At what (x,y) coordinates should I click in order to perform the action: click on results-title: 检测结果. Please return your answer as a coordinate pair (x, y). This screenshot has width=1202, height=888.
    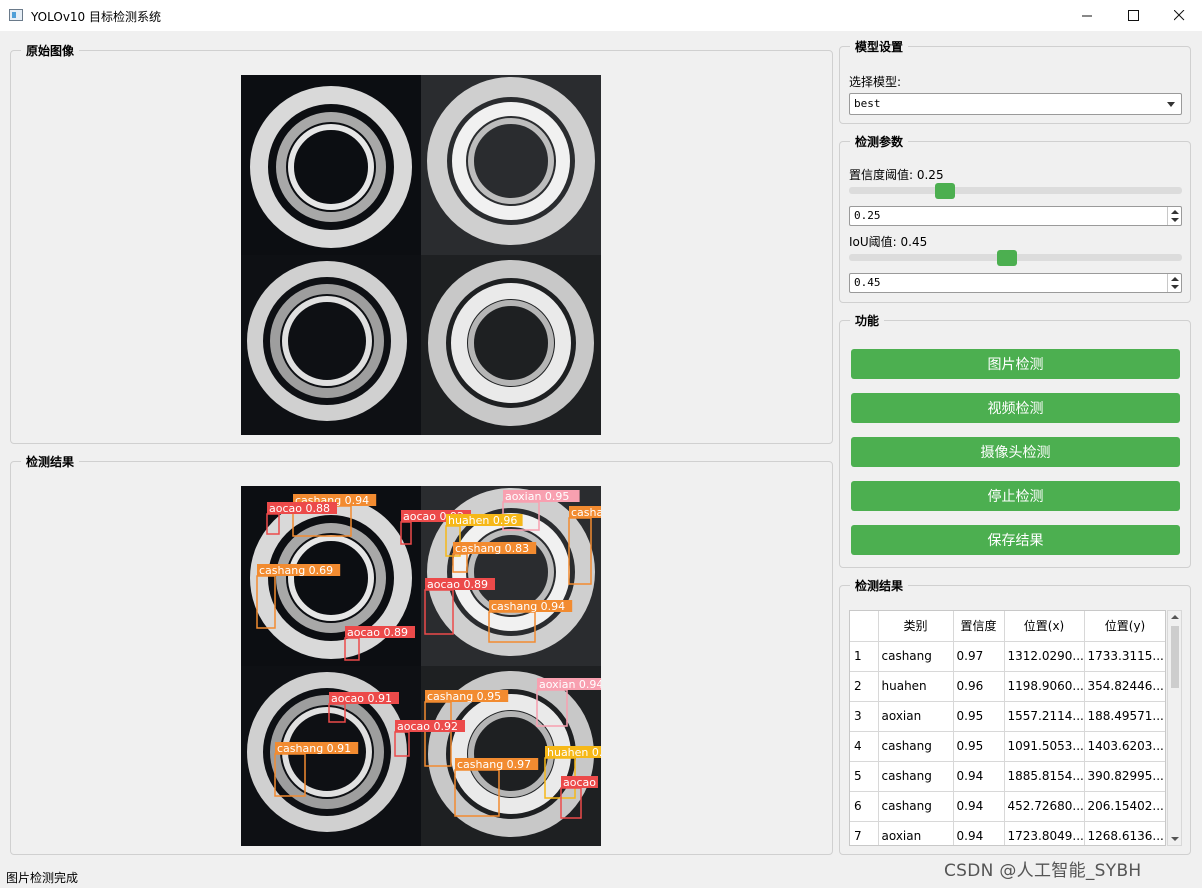
    Looking at the image, I should click on (879, 585).